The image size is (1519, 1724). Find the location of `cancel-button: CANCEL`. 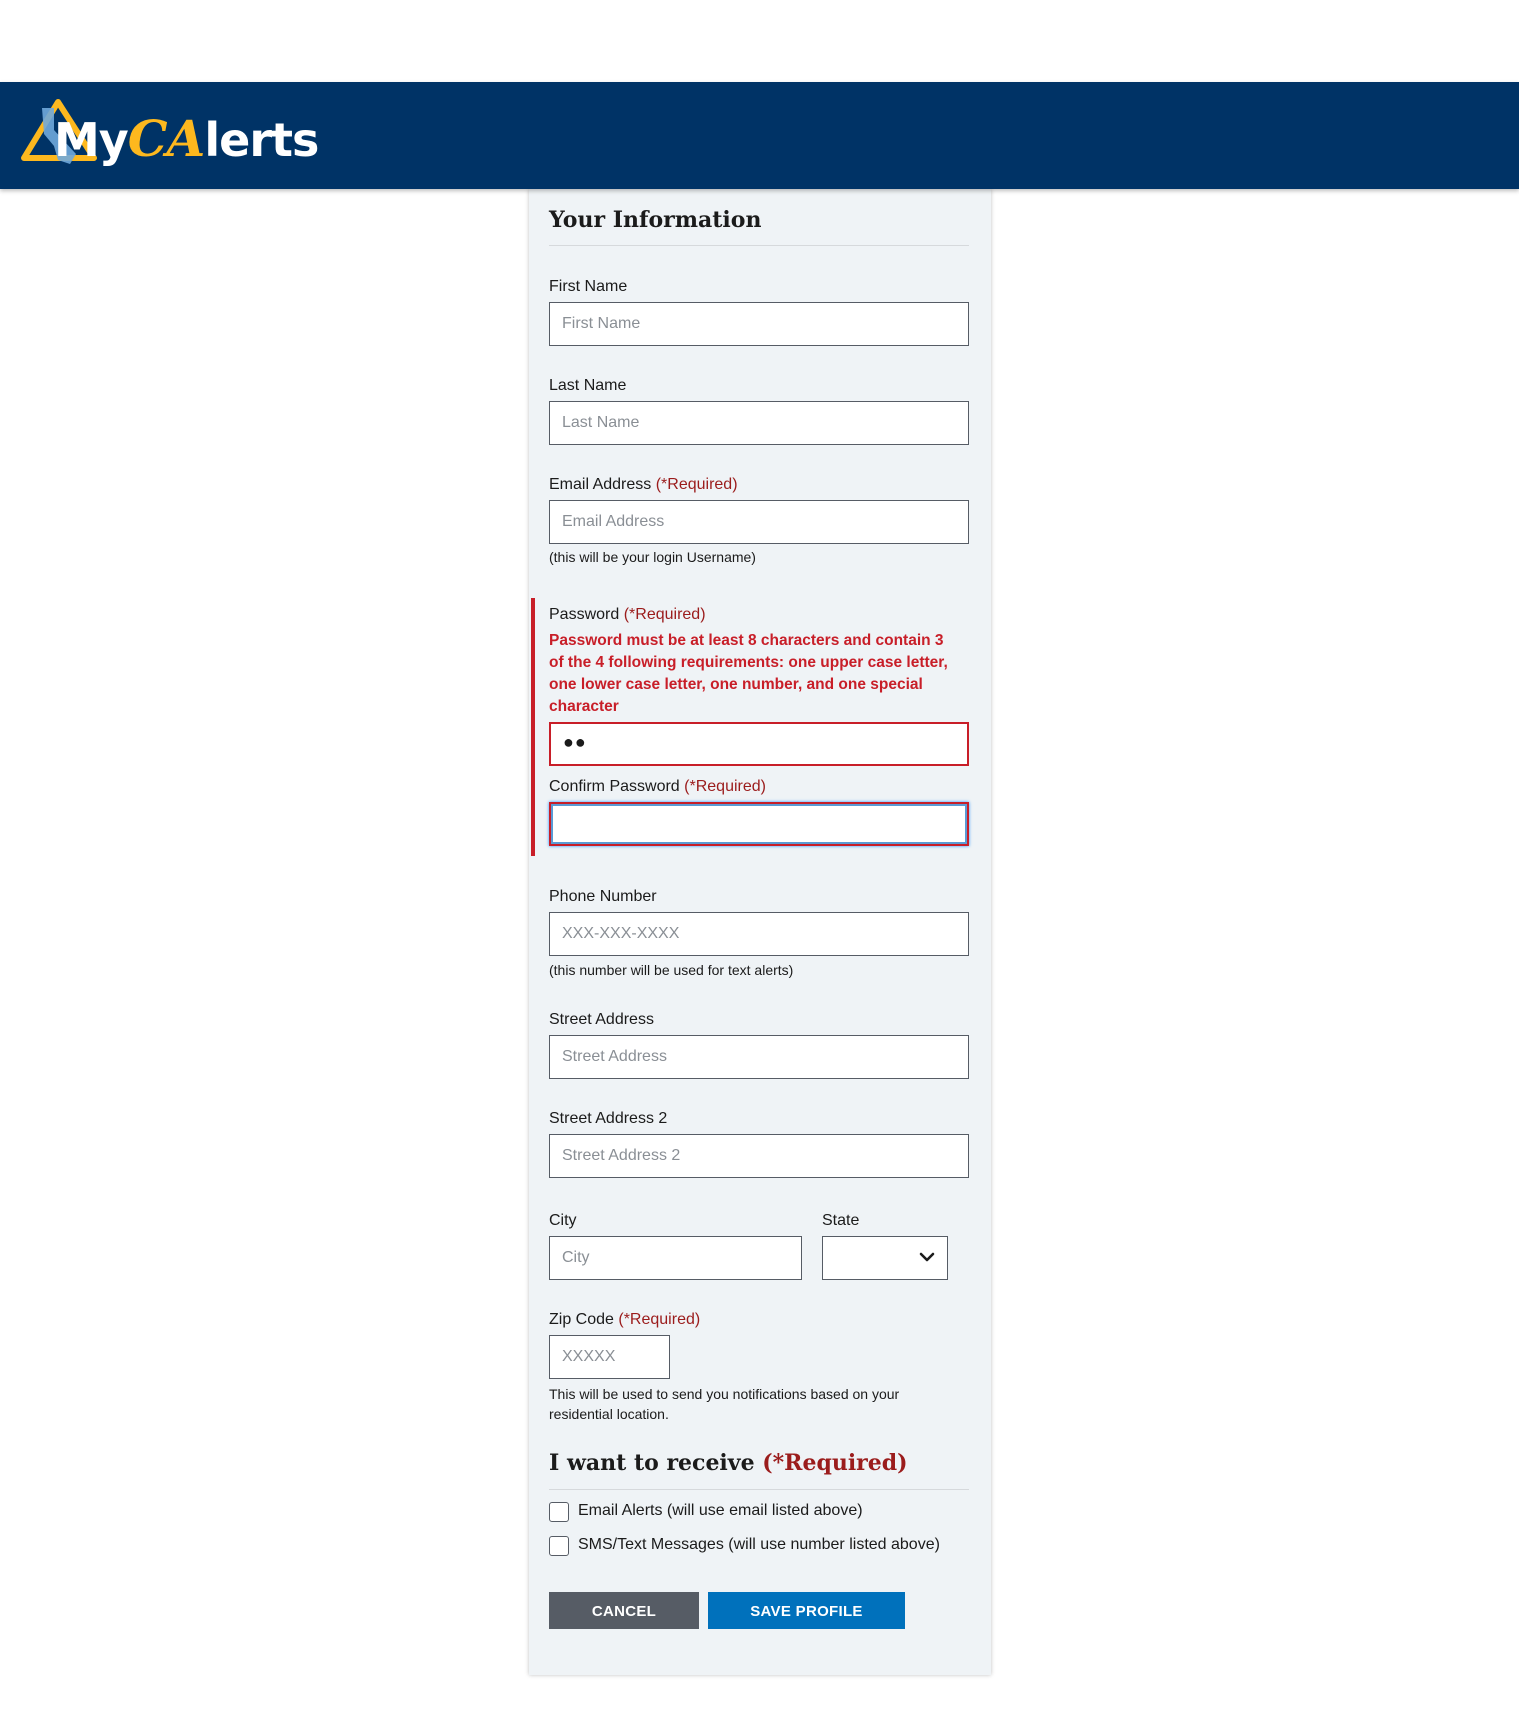

cancel-button: CANCEL is located at coordinates (624, 1610).